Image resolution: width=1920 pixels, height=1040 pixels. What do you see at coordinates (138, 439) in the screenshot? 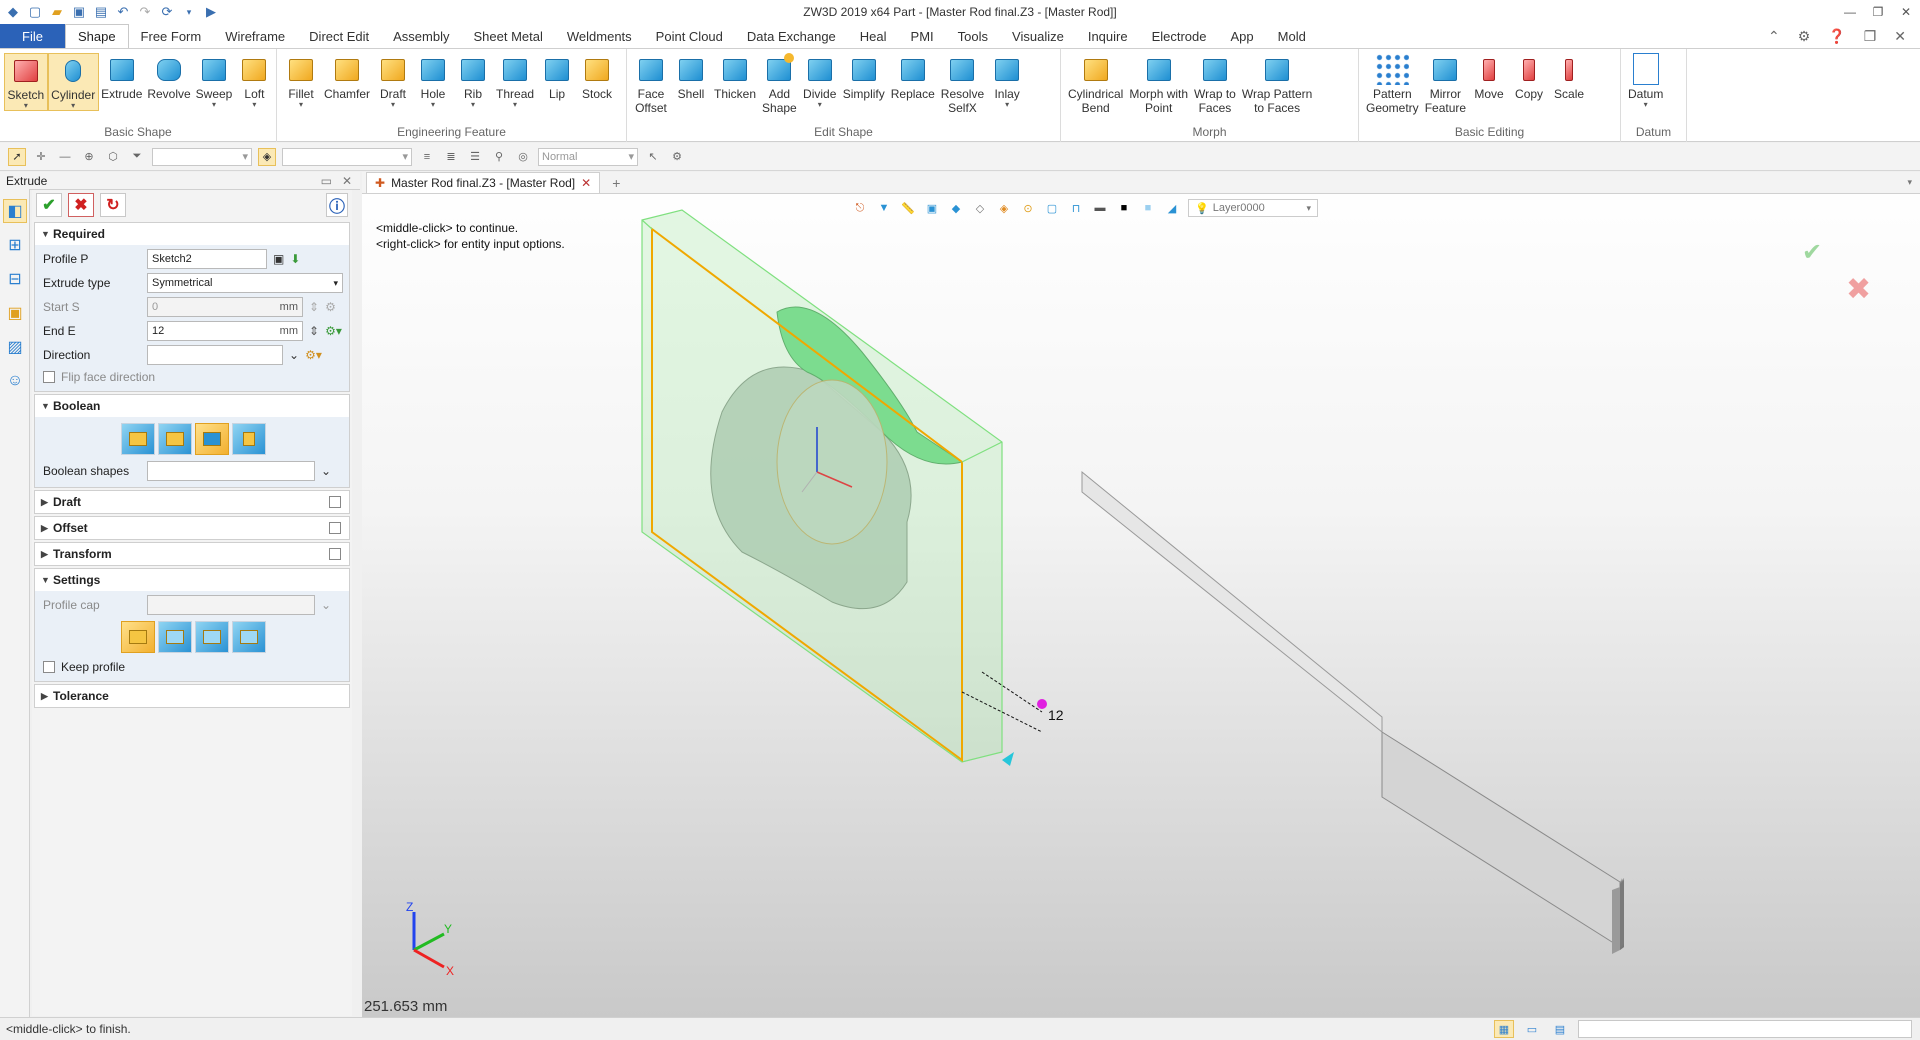
I see `boolean-base-button` at bounding box center [138, 439].